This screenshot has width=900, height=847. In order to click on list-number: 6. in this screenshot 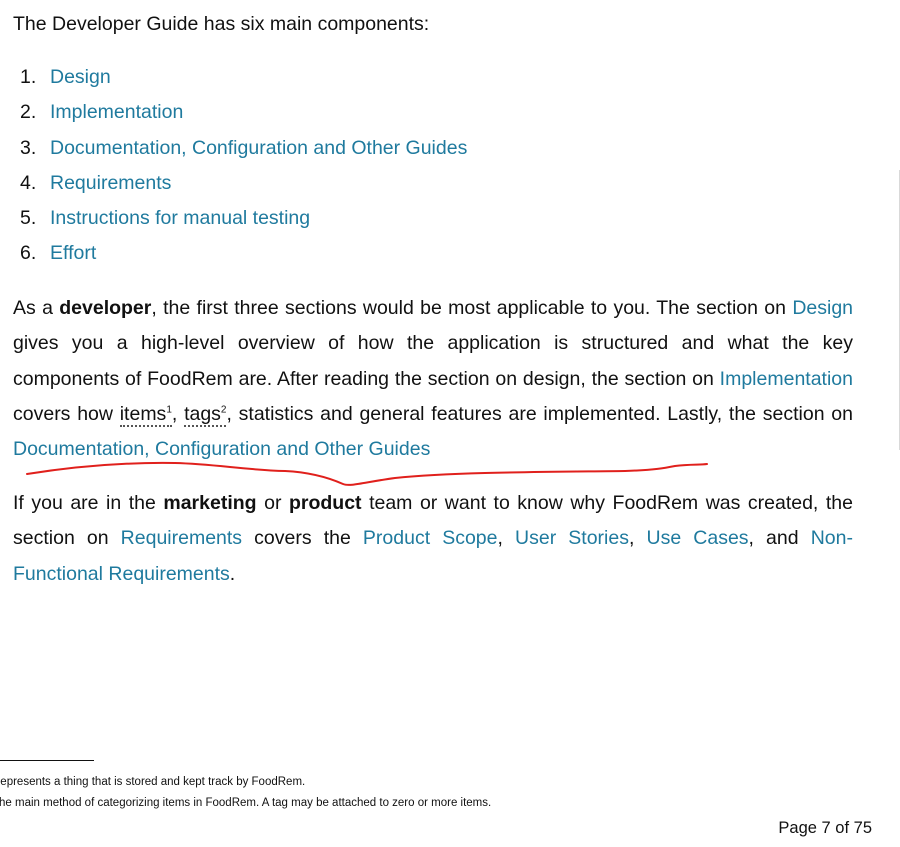, I will do `click(28, 253)`.